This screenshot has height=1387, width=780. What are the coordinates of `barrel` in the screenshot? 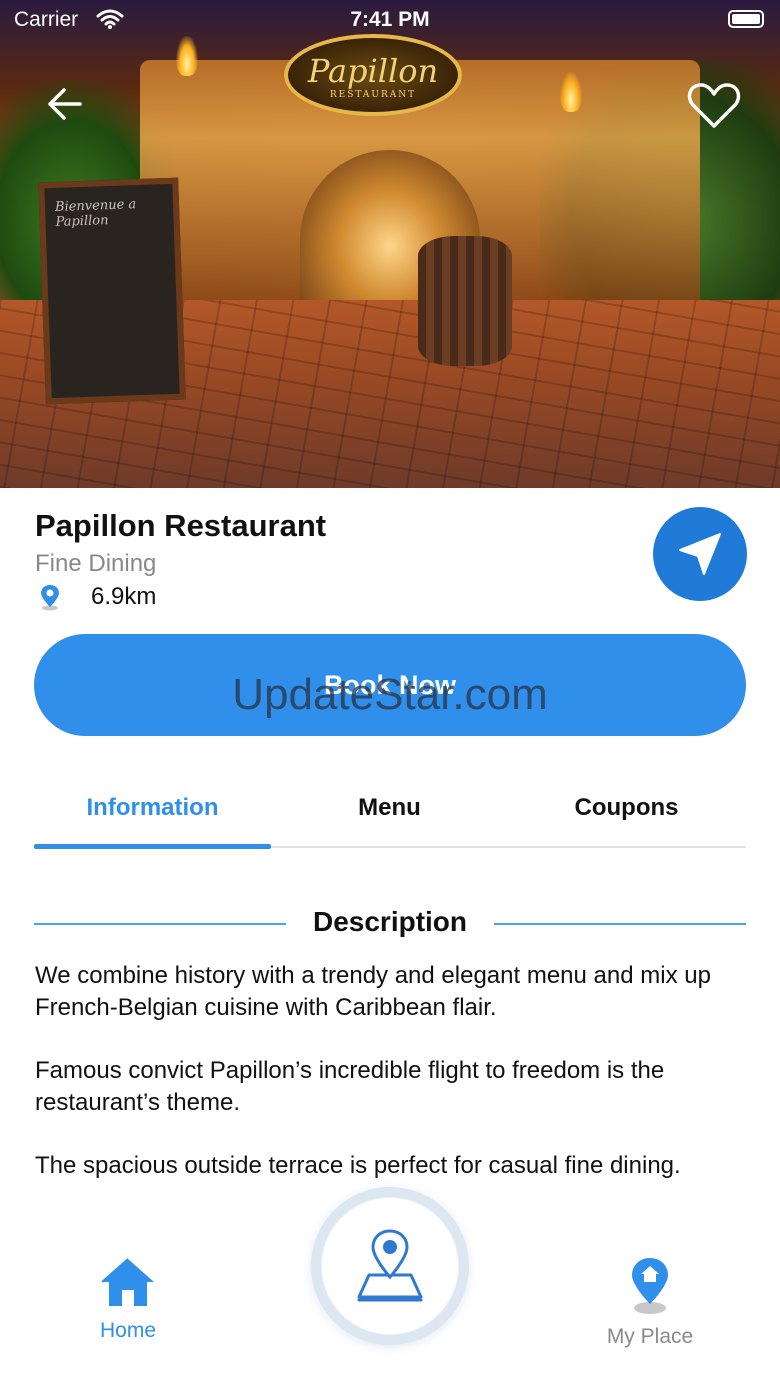 It's located at (465, 301).